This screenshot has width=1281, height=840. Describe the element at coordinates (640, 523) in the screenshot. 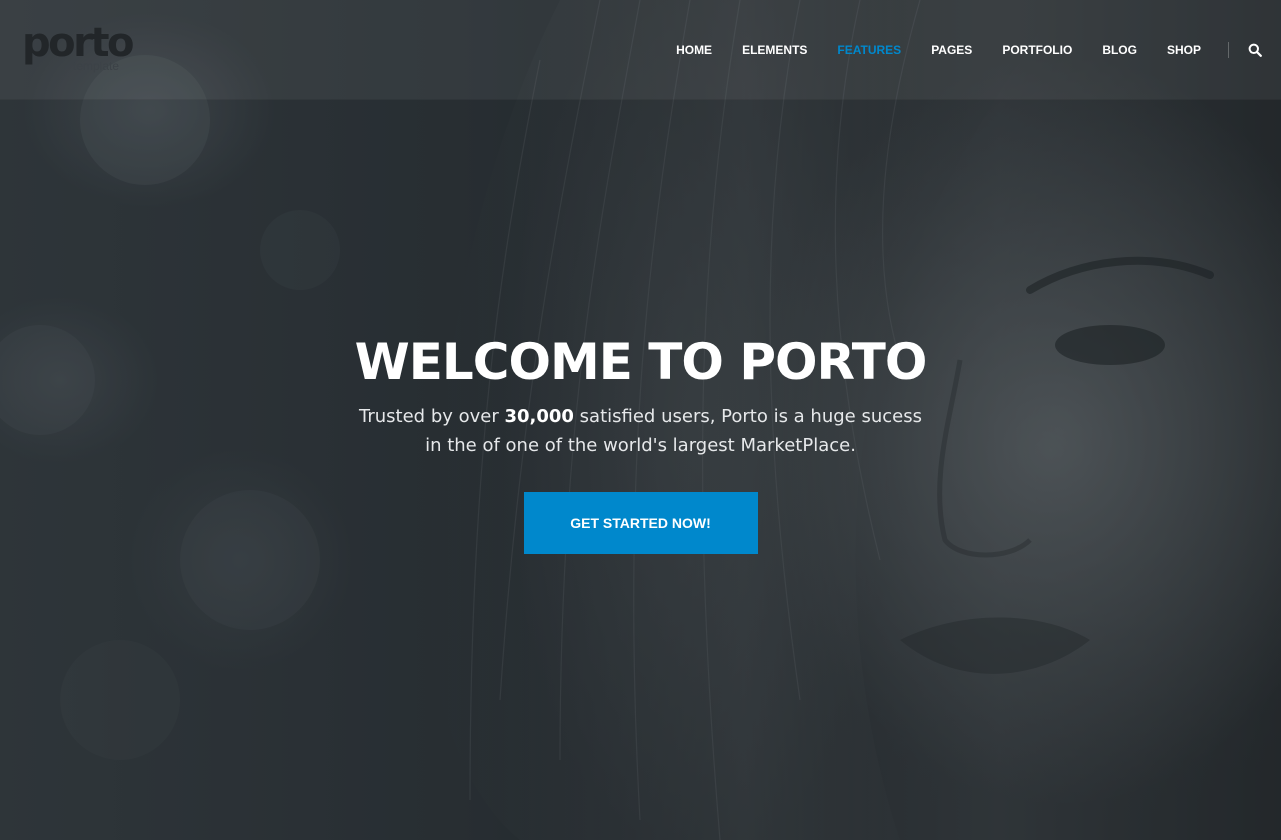

I see `get-started-button: GET STARTED NOW!` at that location.